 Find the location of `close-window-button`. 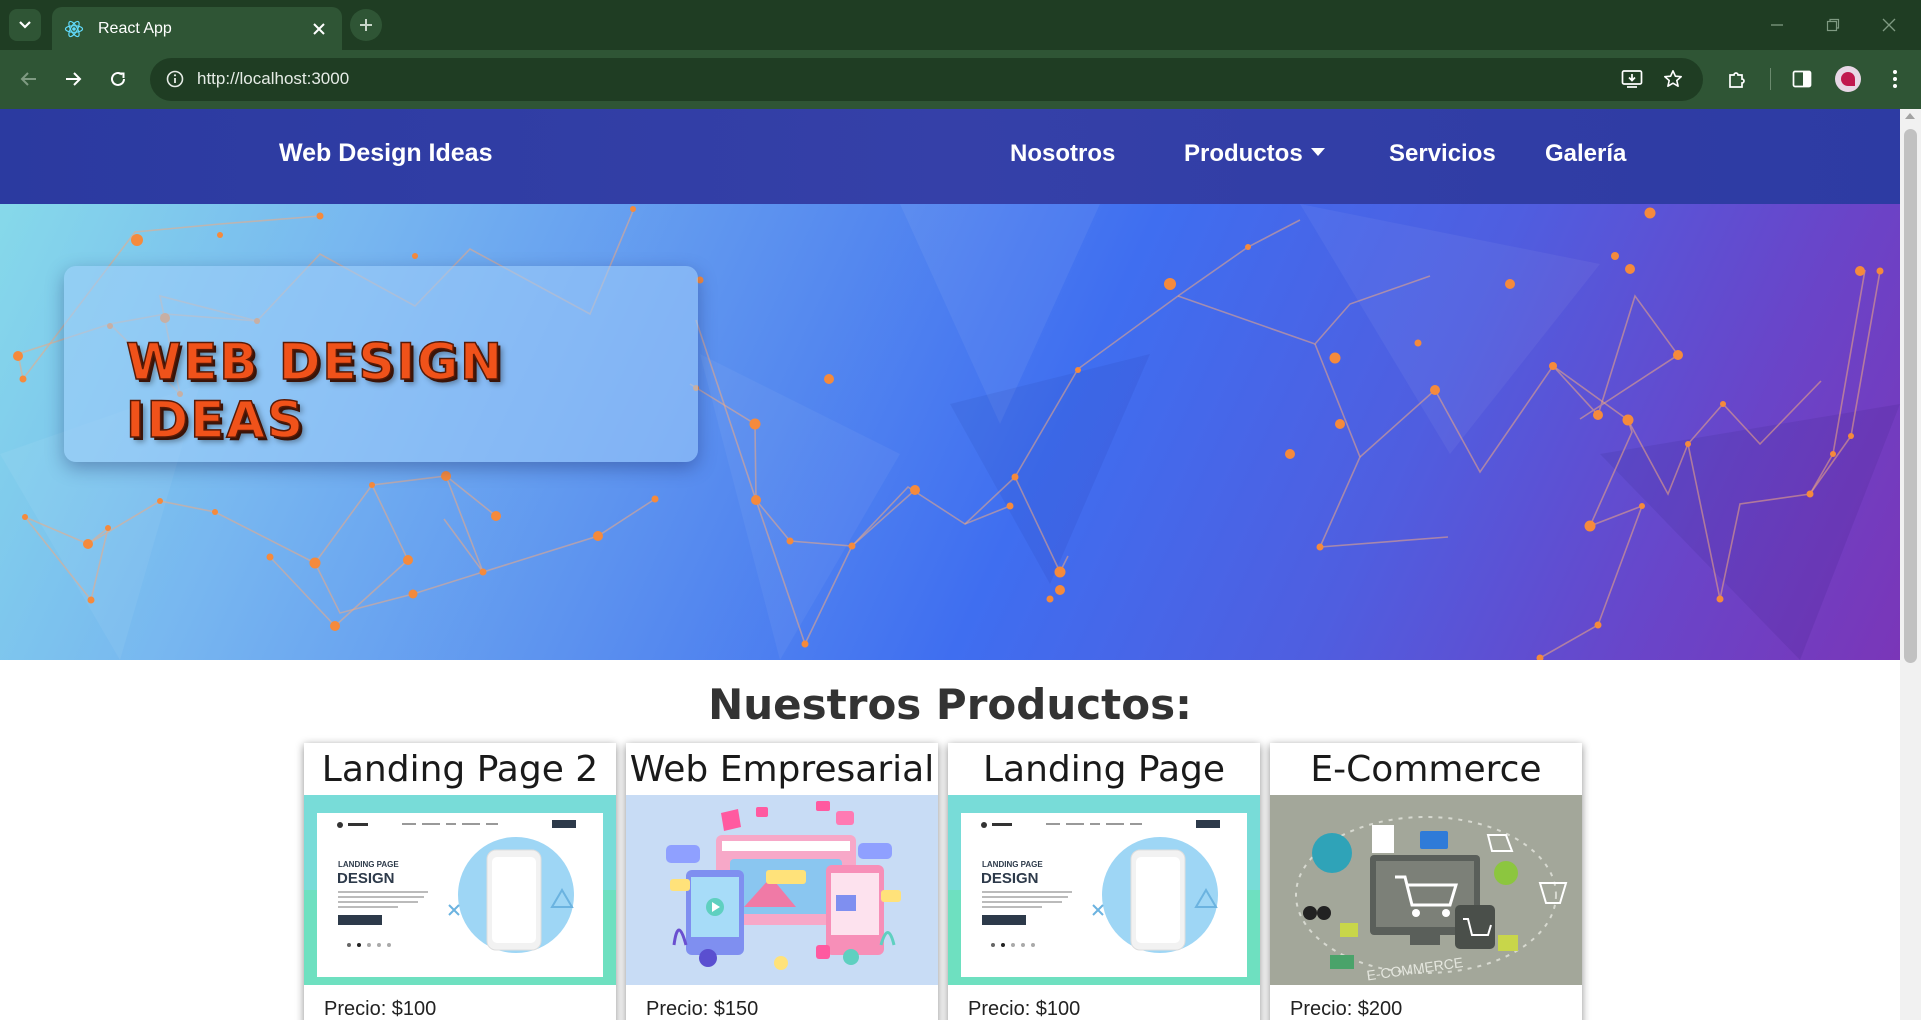

close-window-button is located at coordinates (1889, 25).